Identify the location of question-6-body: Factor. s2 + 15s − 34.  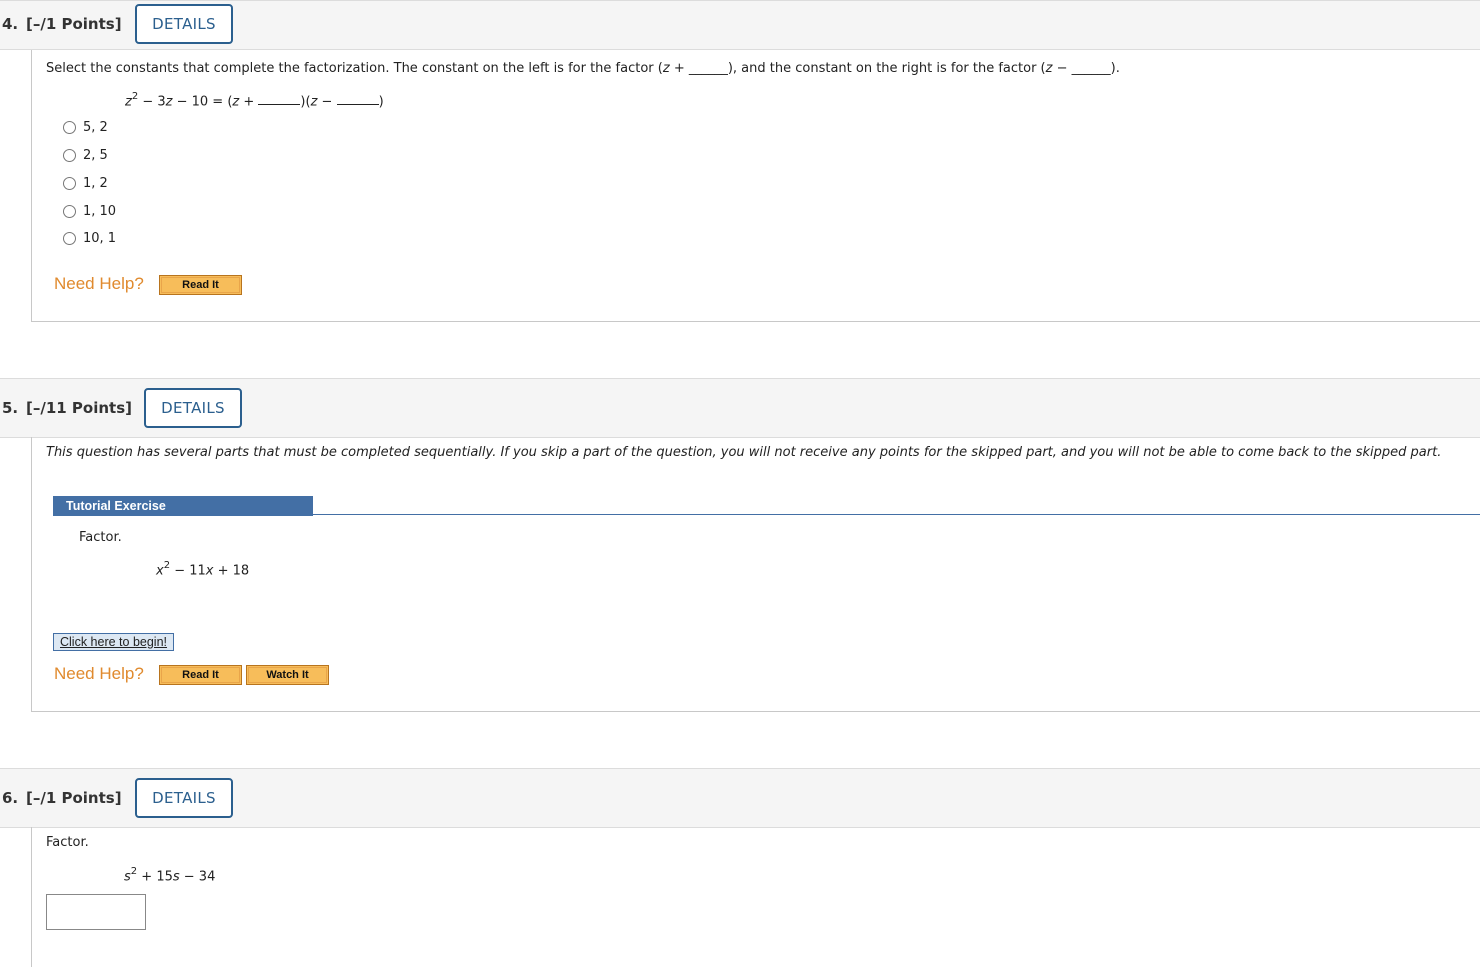
(755, 897).